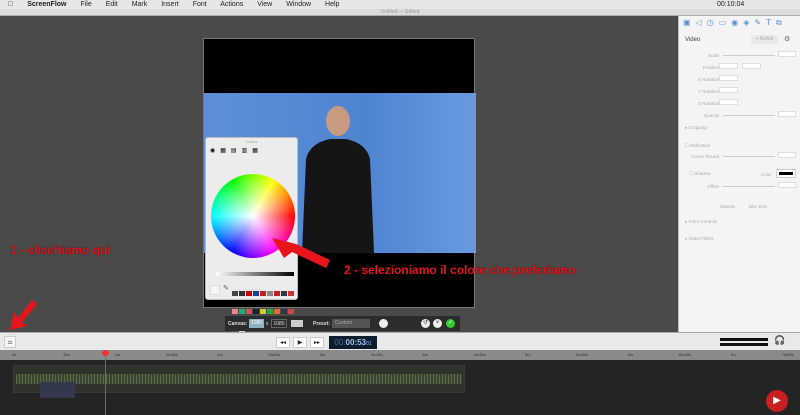  What do you see at coordinates (377, 354) in the screenshot?
I see `ruler-tick-label: 3m30s` at bounding box center [377, 354].